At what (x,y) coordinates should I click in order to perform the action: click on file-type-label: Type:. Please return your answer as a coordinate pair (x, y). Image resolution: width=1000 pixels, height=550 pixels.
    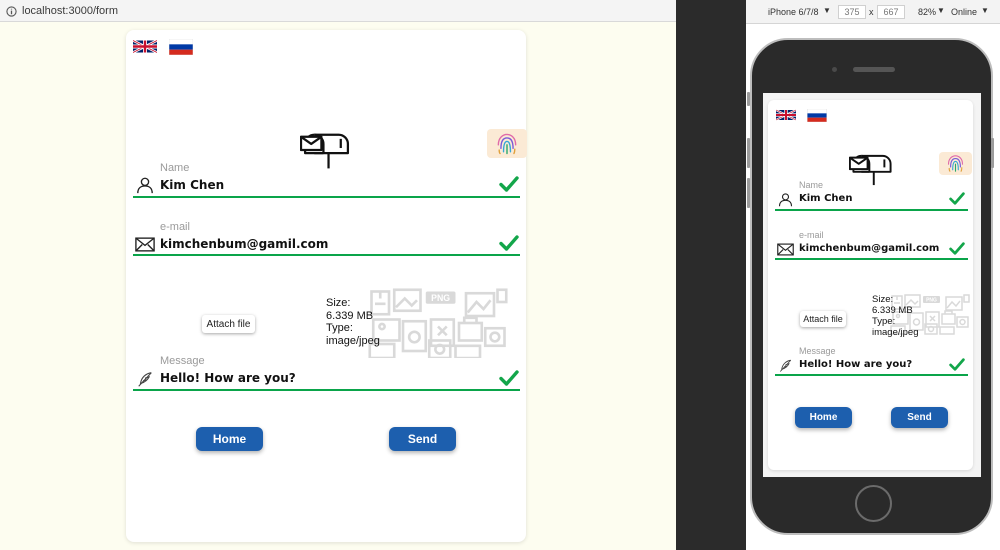
    Looking at the image, I should click on (339, 328).